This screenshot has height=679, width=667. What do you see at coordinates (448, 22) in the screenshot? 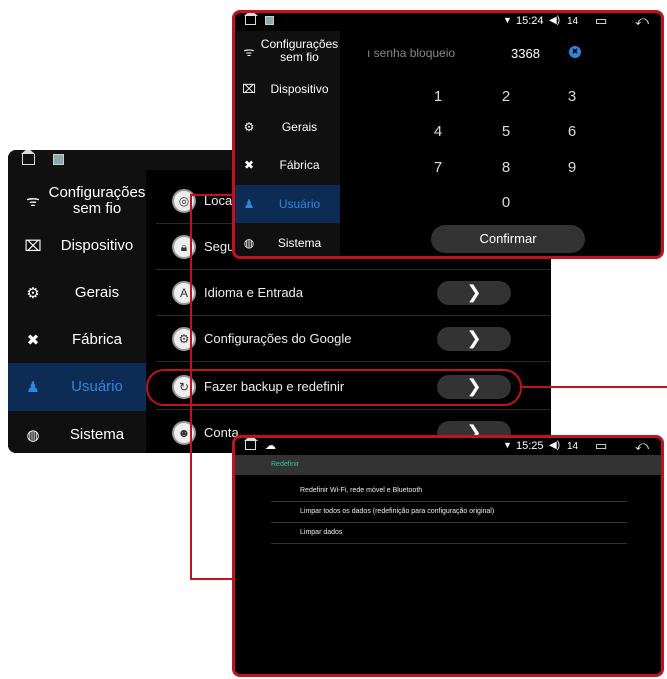
I see `status-bar: ▼ 15:24 ◀) 14 ▭ ⤺` at bounding box center [448, 22].